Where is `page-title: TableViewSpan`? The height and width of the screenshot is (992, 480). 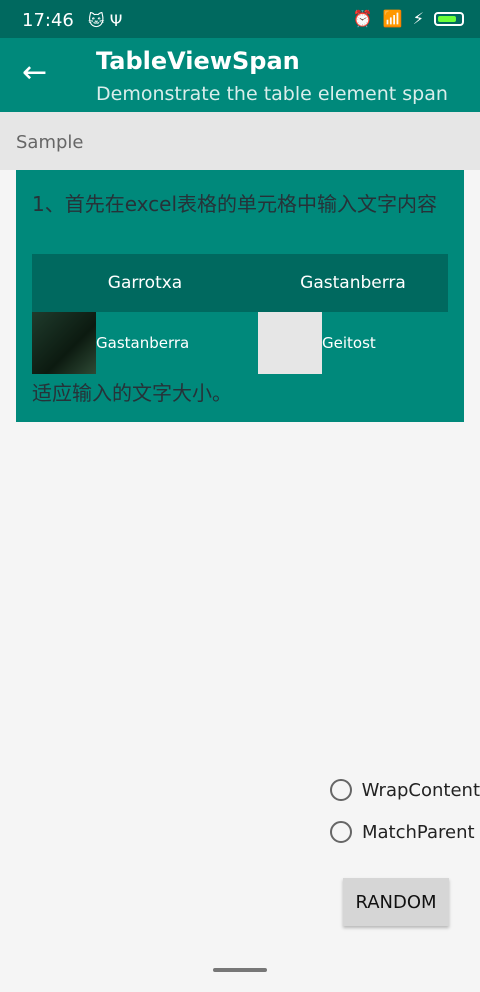 page-title: TableViewSpan is located at coordinates (198, 61).